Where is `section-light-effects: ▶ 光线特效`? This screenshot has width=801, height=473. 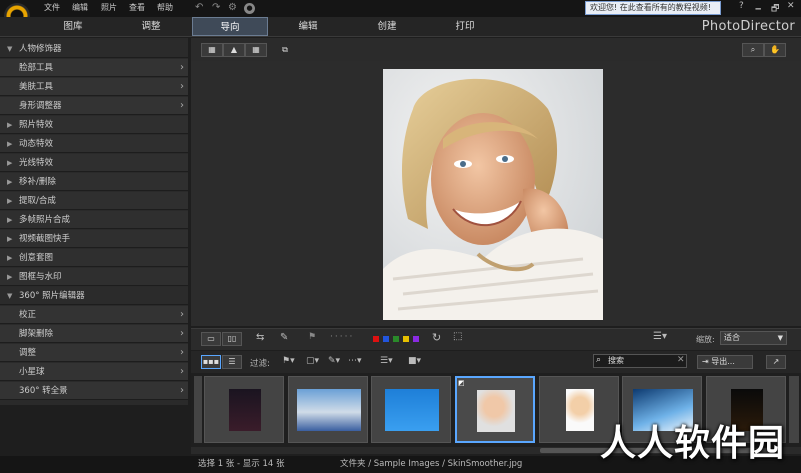 section-light-effects: ▶ 光线特效 is located at coordinates (94, 163).